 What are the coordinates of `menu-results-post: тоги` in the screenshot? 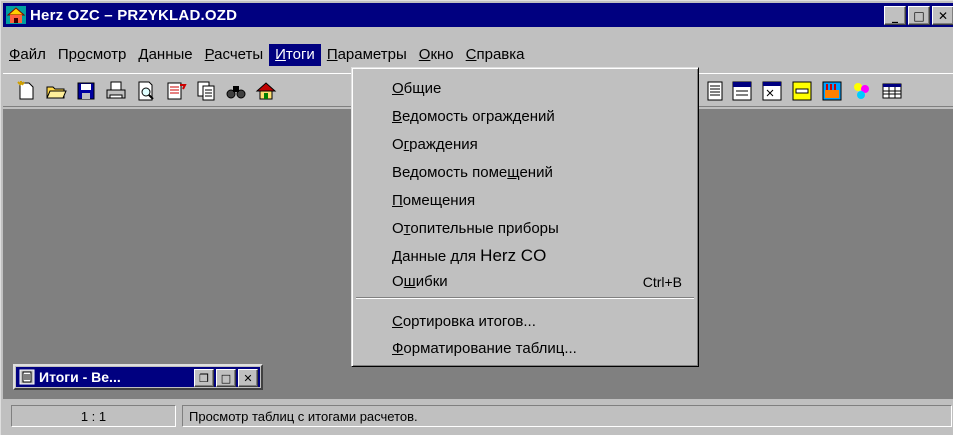 It's located at (300, 54).